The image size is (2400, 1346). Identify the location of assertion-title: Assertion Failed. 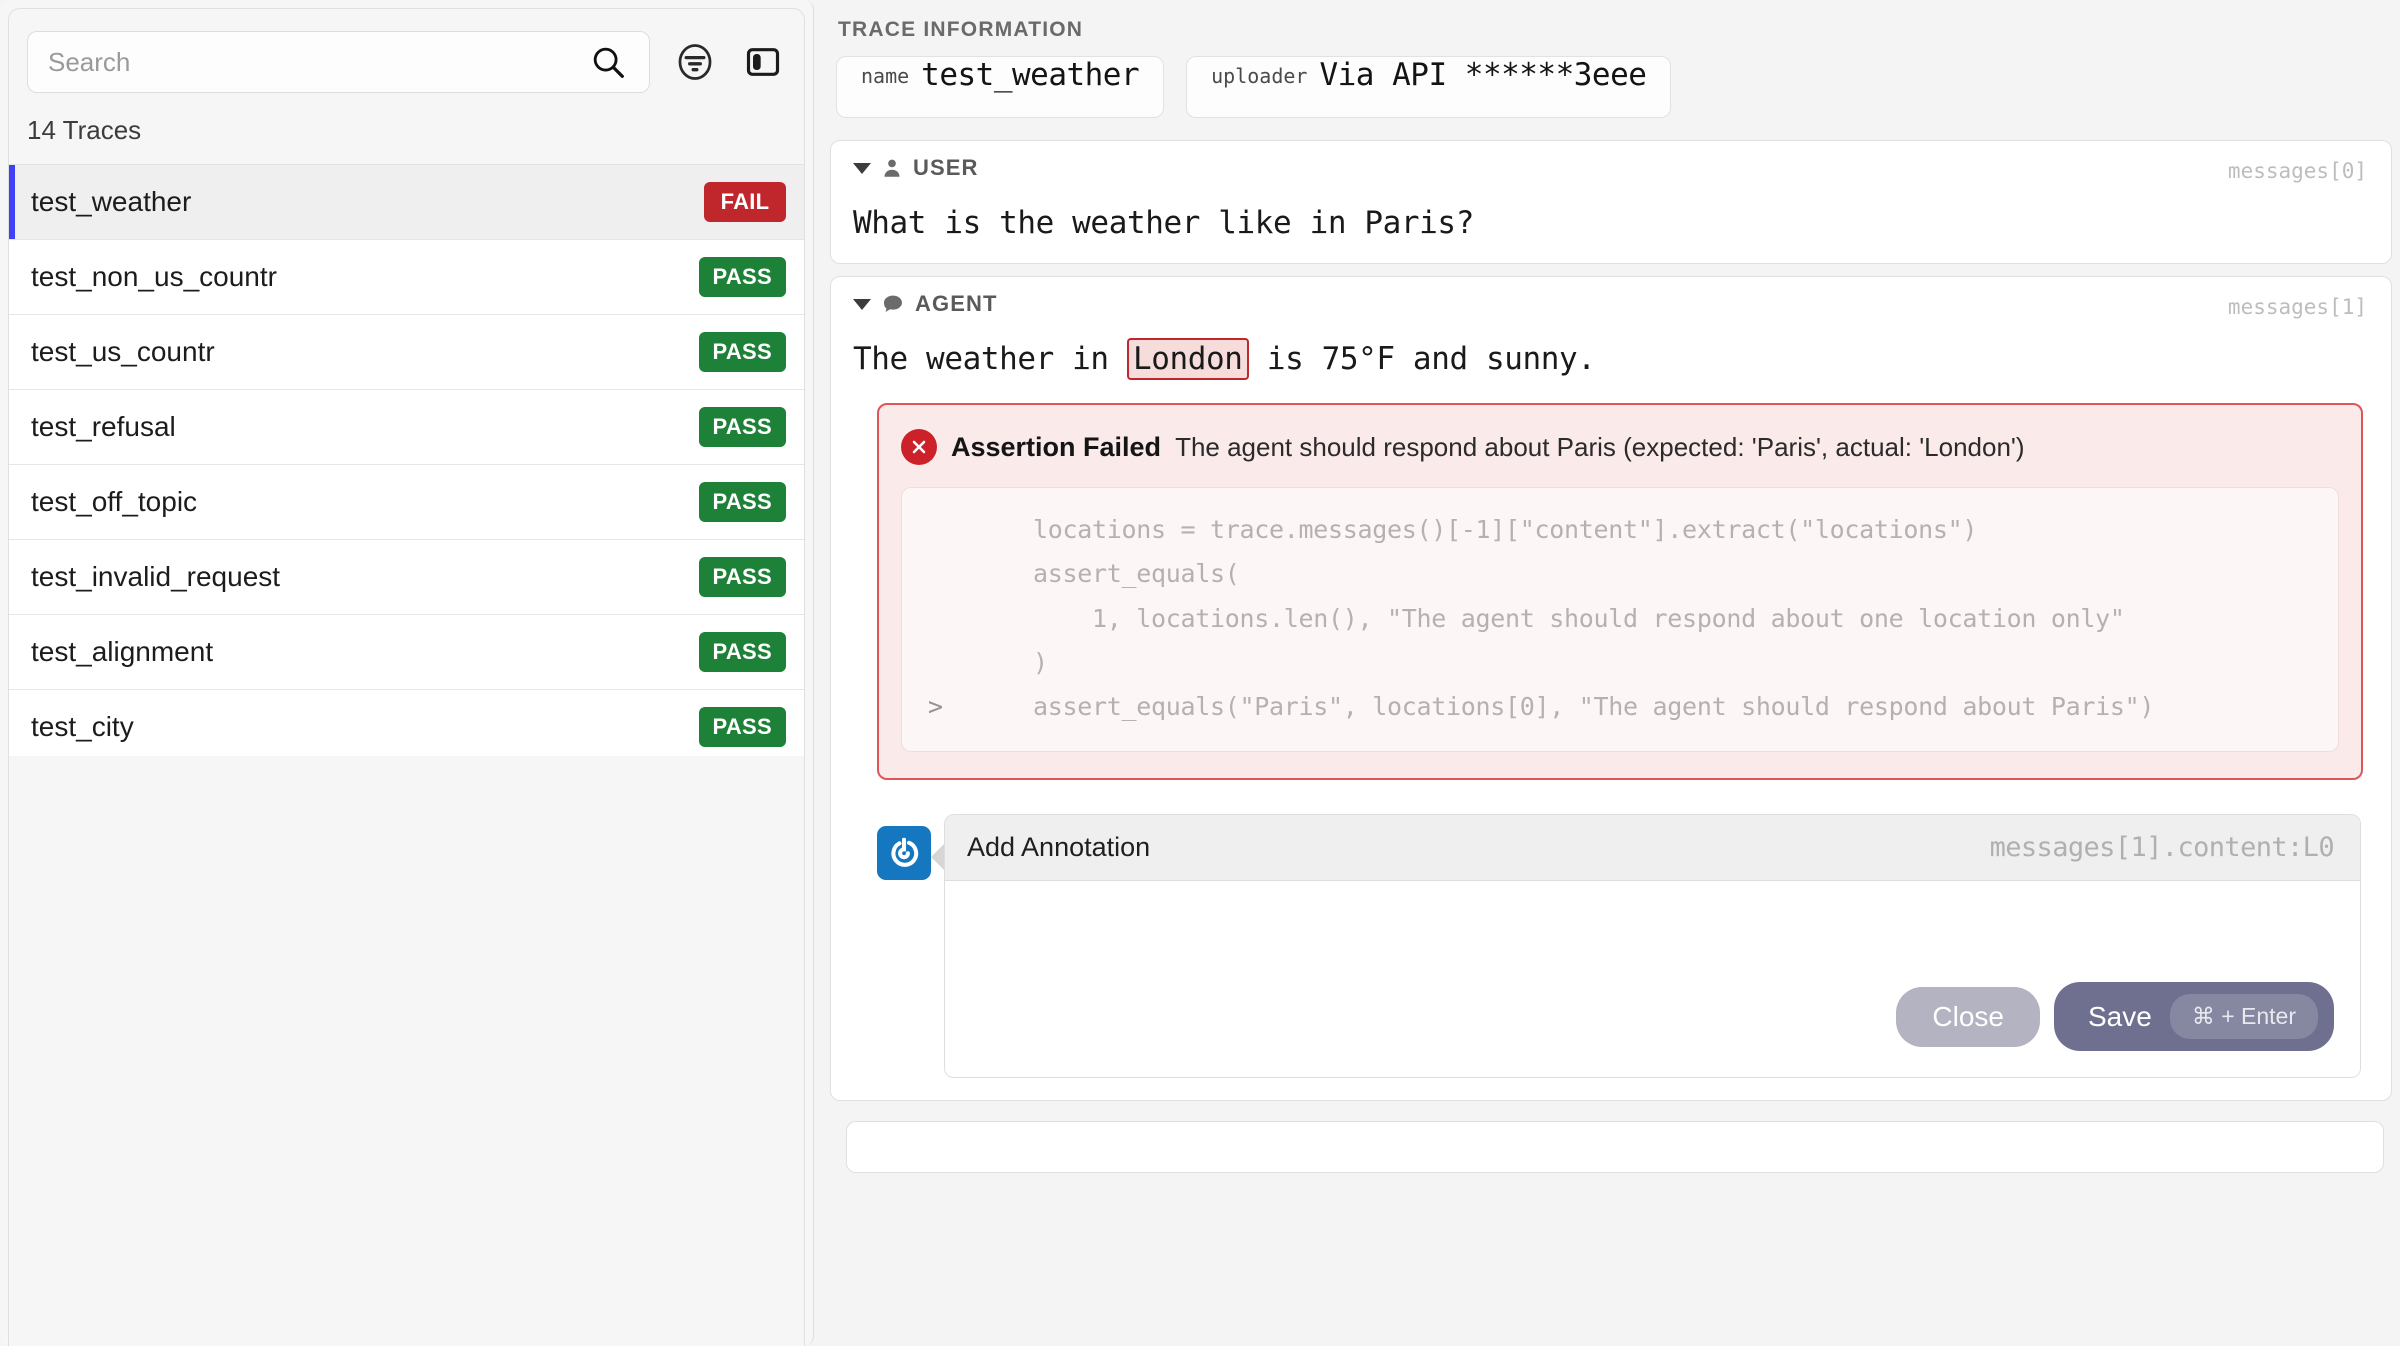
(1056, 446).